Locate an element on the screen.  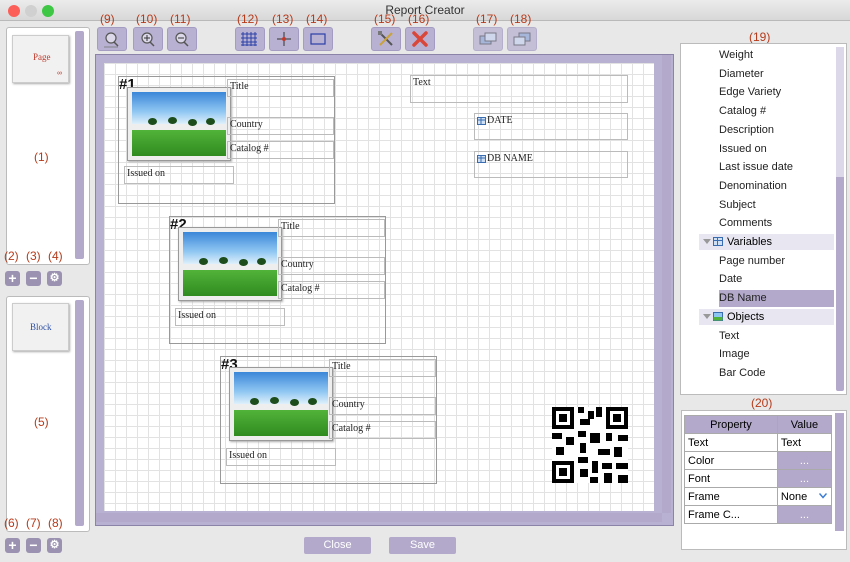
delete-icon is located at coordinates (420, 39).